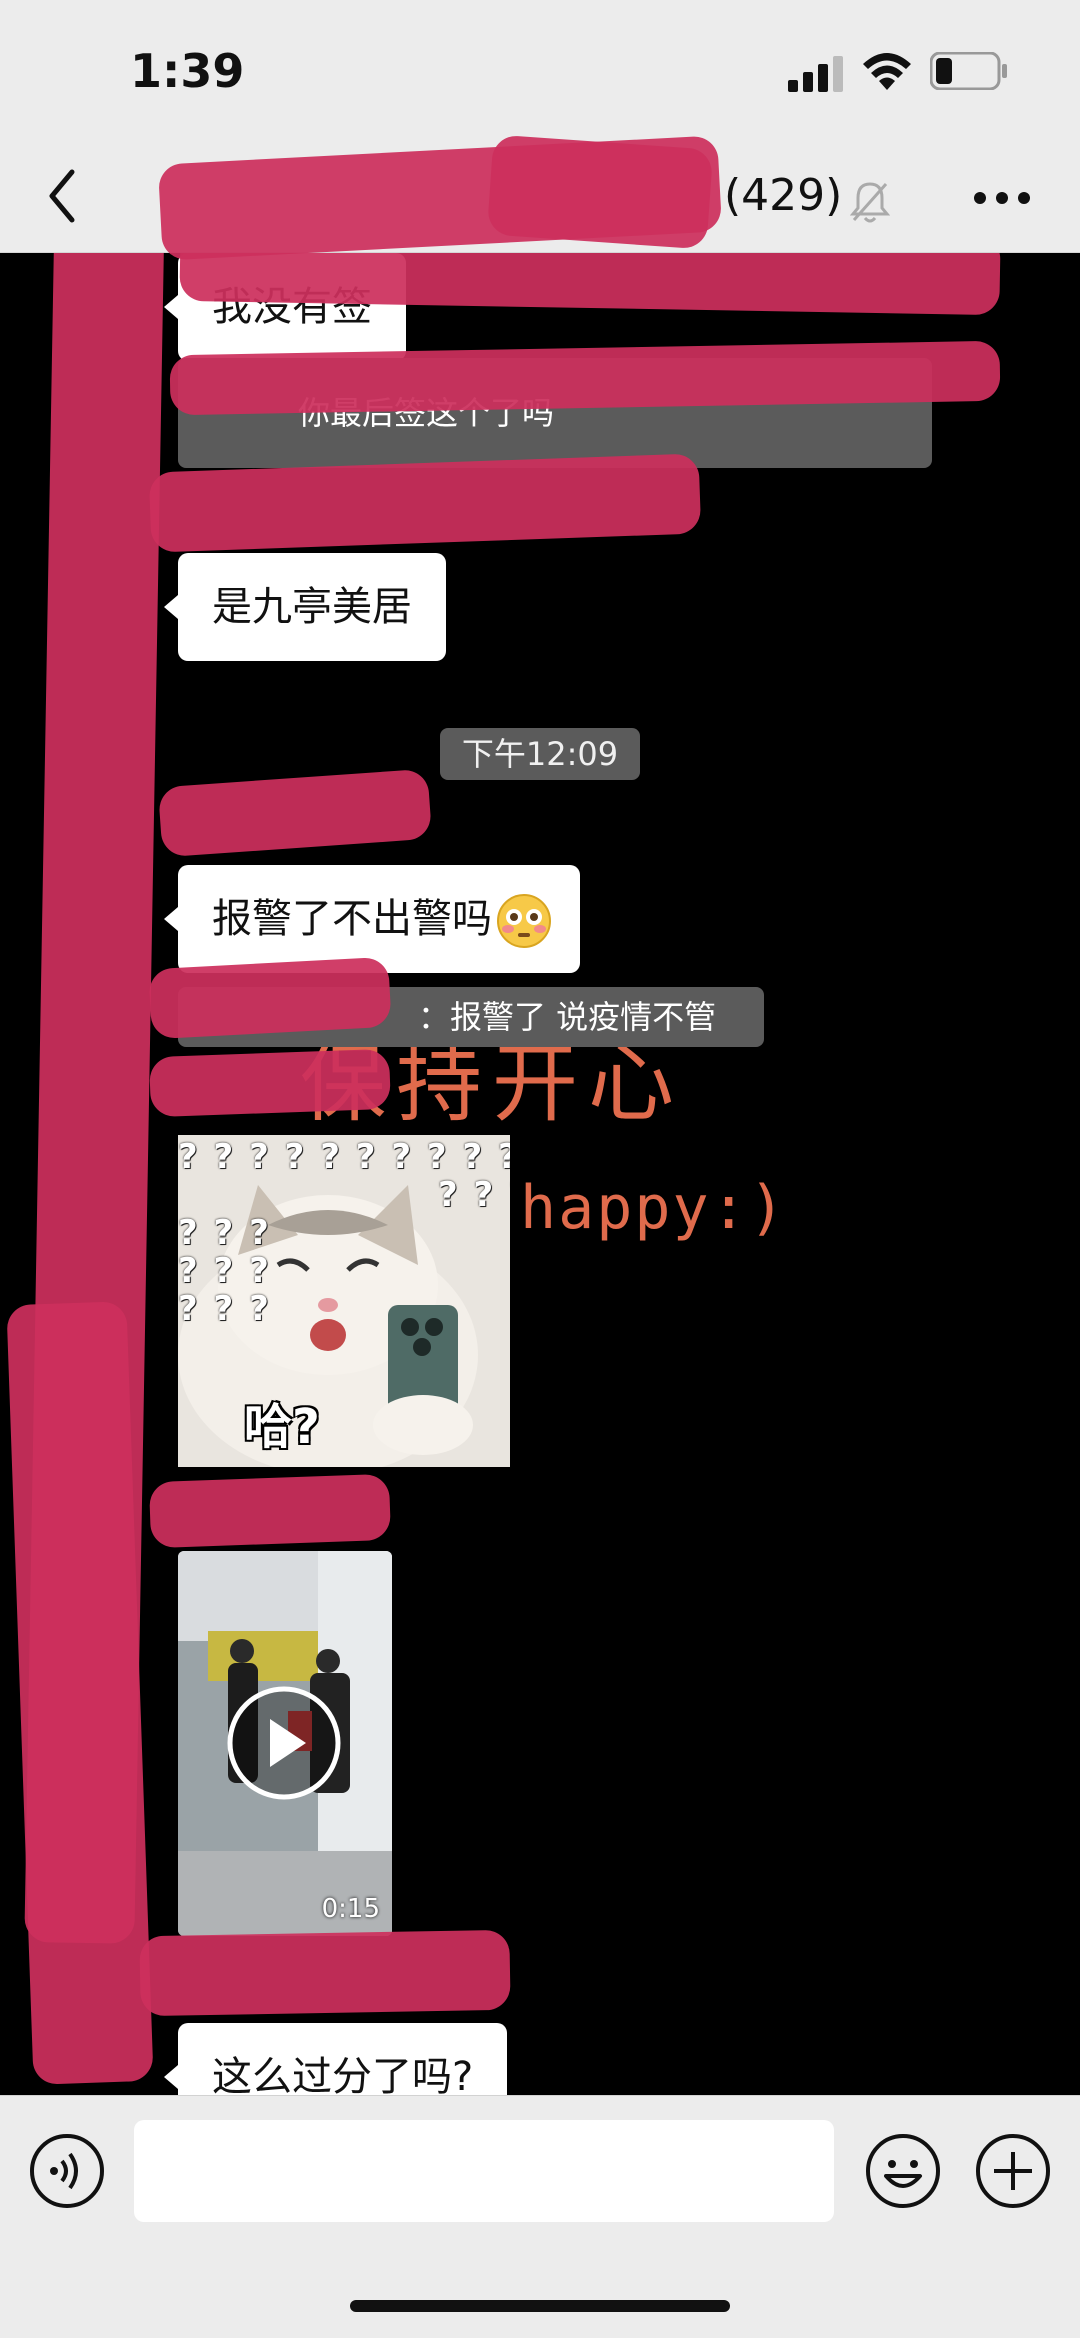  I want to click on wifi-icon, so click(887, 71).